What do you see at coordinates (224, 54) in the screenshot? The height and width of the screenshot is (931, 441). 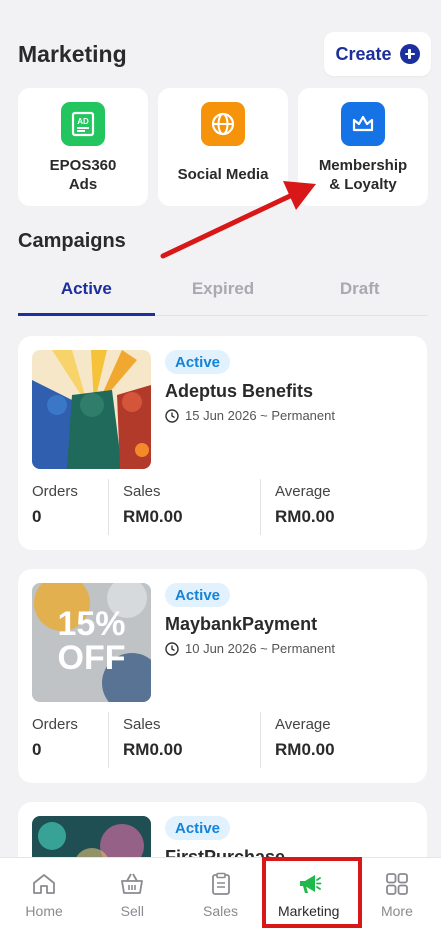 I see `header: Marketing Create` at bounding box center [224, 54].